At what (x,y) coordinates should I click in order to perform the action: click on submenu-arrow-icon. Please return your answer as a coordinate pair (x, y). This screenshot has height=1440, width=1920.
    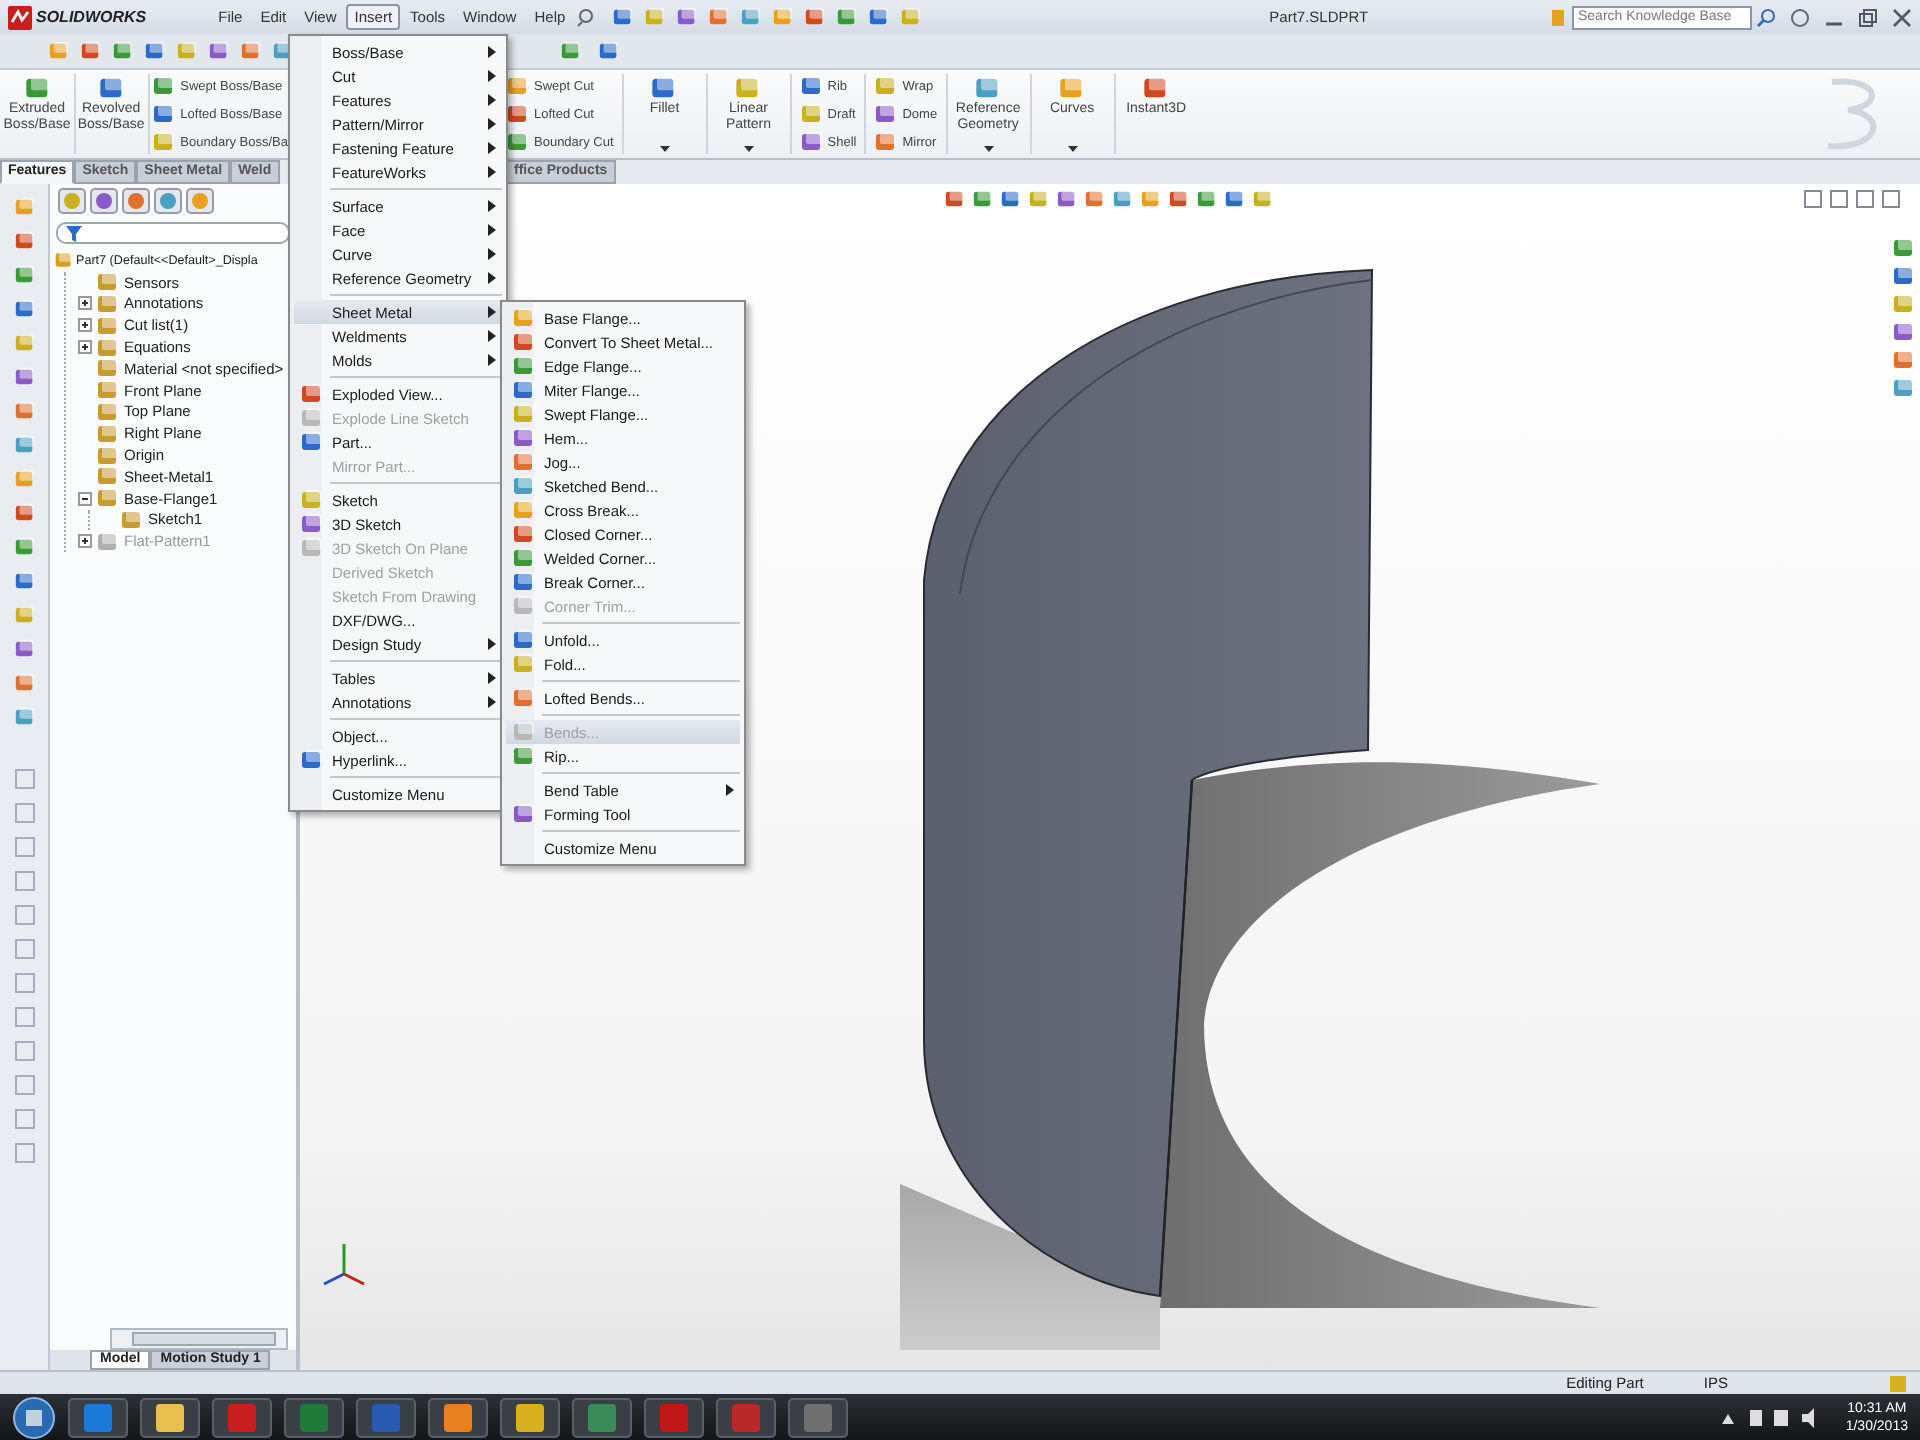
    Looking at the image, I should click on (730, 790).